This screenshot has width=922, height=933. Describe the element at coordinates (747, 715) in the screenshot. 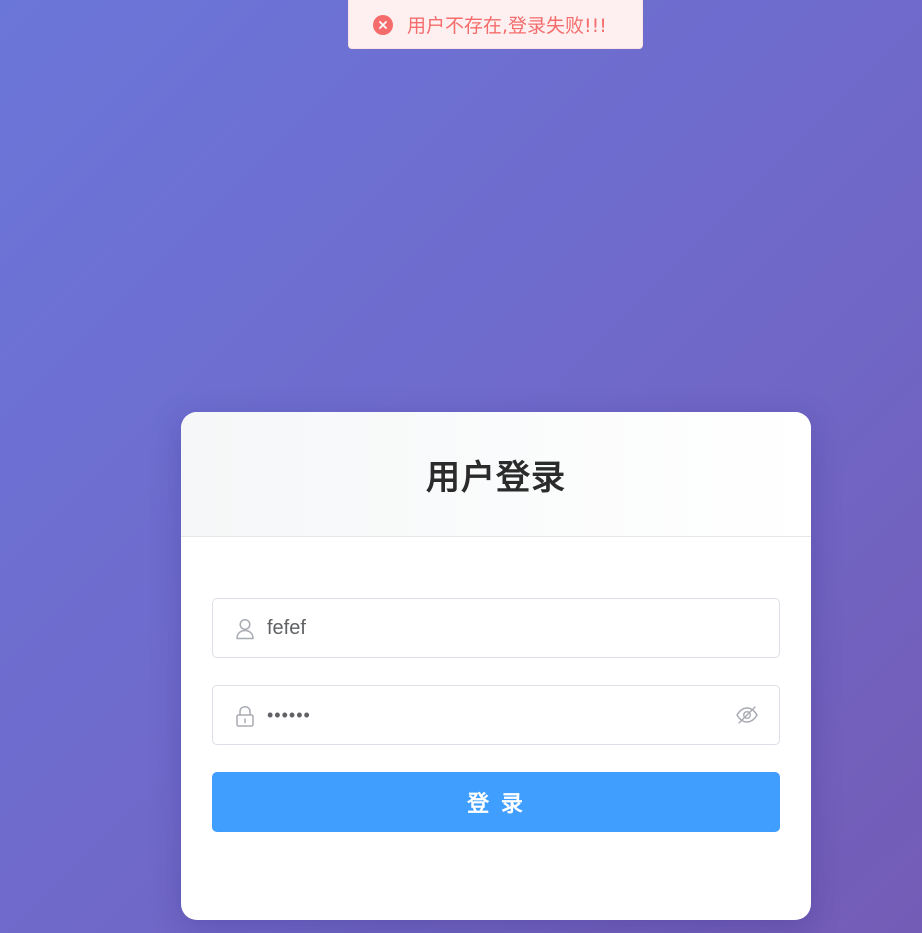

I see `eye-off-icon` at that location.